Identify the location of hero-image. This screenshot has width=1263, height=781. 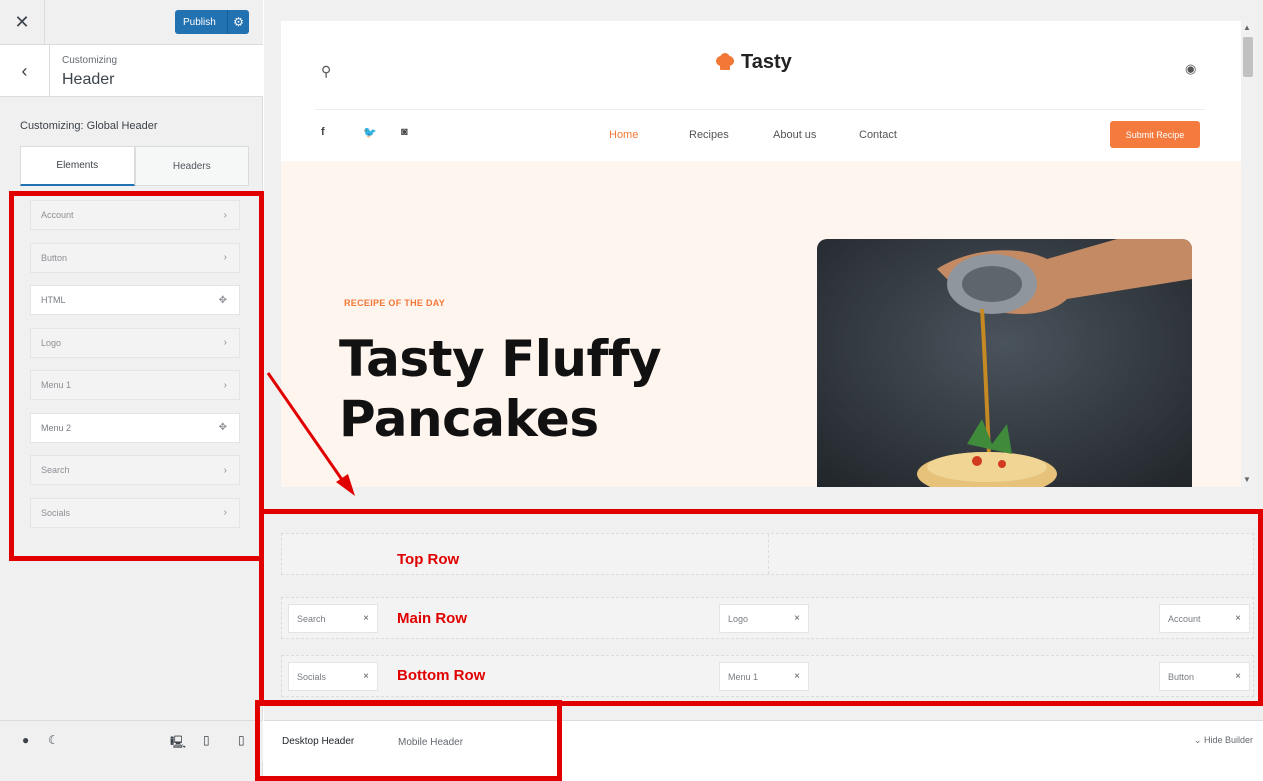
(1004, 363).